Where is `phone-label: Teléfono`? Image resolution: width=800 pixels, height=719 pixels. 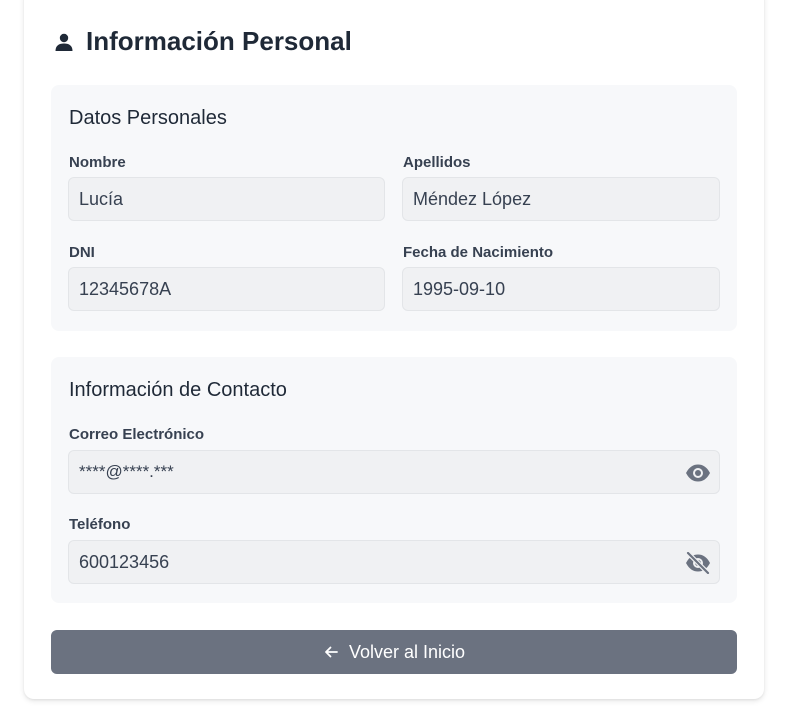
phone-label: Teléfono is located at coordinates (100, 524).